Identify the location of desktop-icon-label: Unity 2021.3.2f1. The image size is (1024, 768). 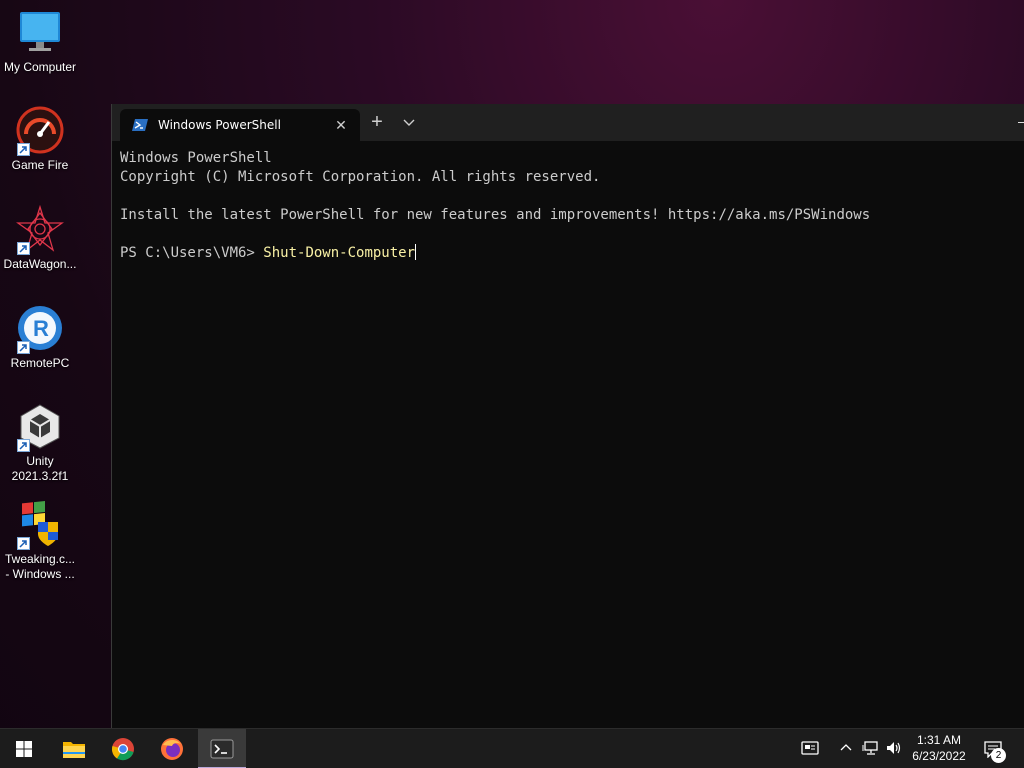
(40, 468).